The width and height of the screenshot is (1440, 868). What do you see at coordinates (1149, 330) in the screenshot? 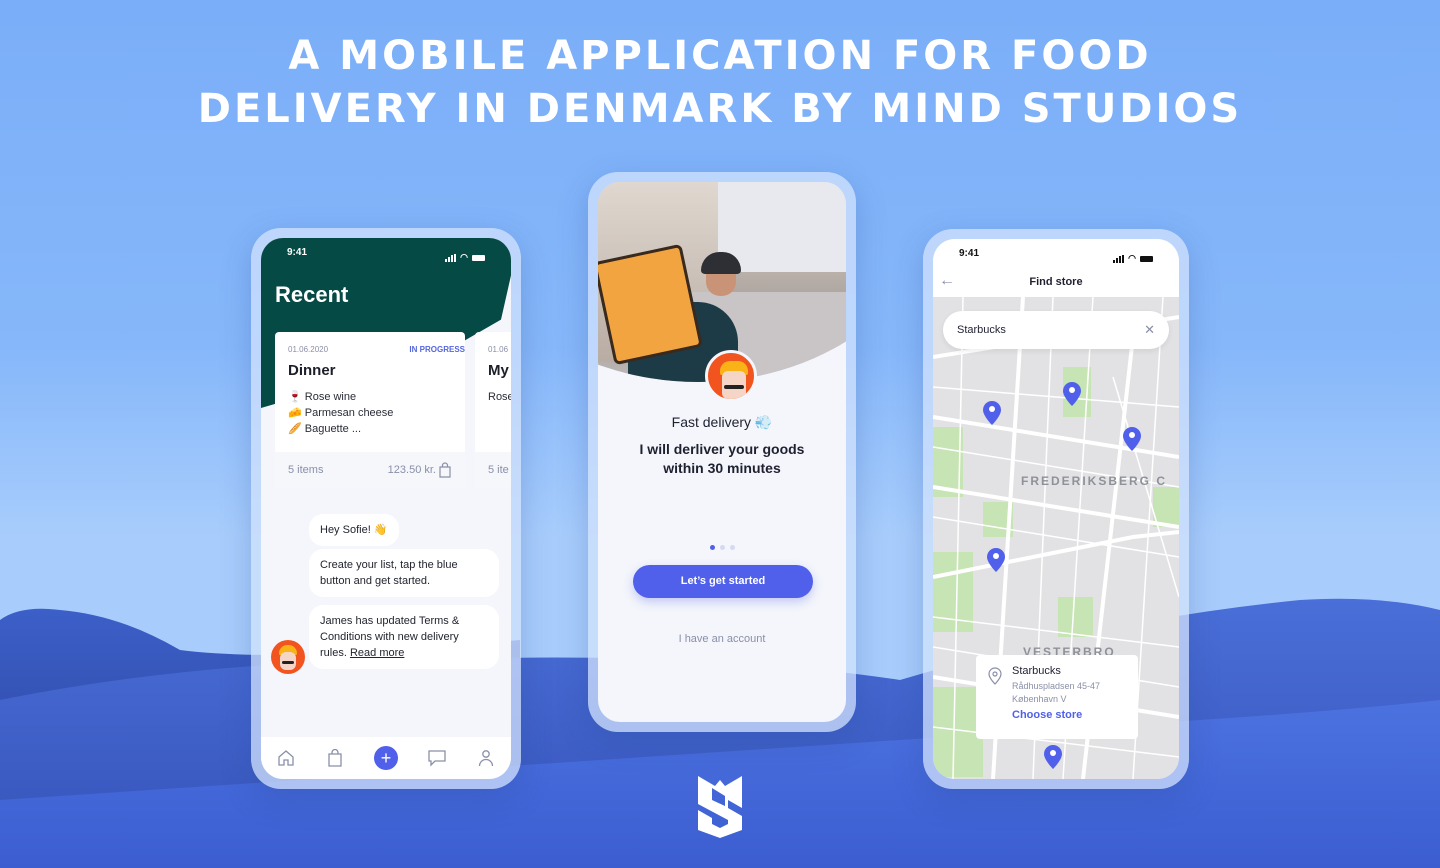
I see `clear-icon: ✕` at bounding box center [1149, 330].